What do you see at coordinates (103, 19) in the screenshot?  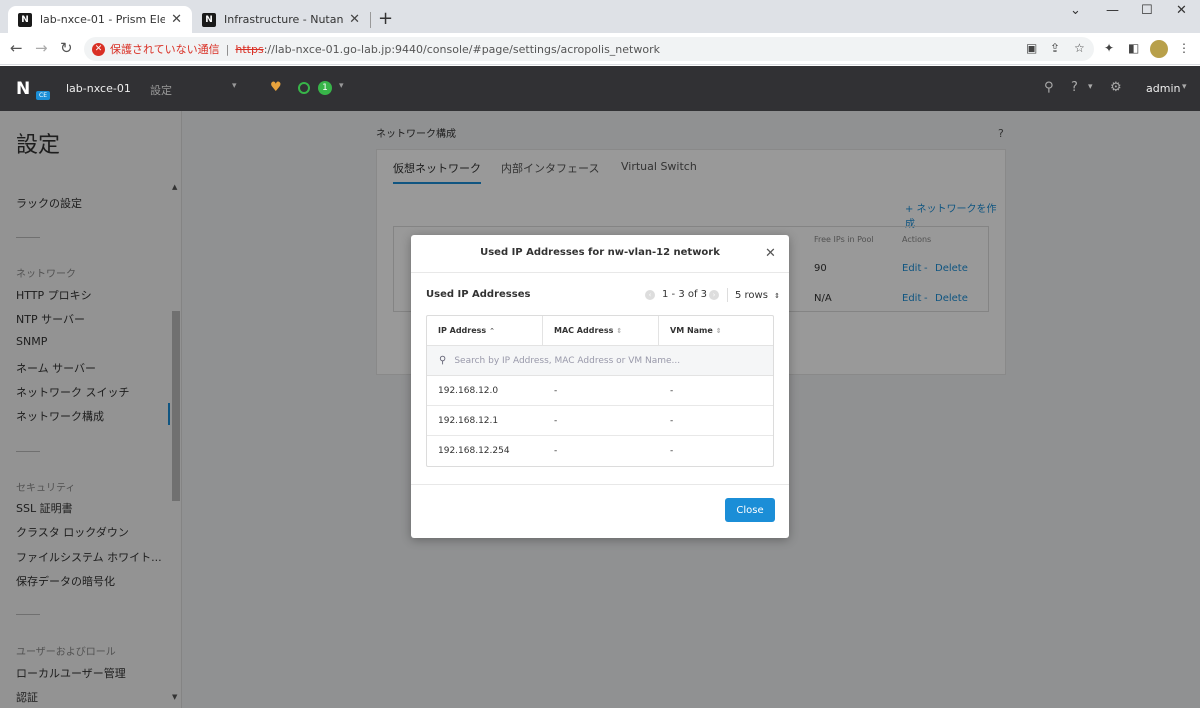 I see `tab-title: lab-nxce-01 - Prism Element` at bounding box center [103, 19].